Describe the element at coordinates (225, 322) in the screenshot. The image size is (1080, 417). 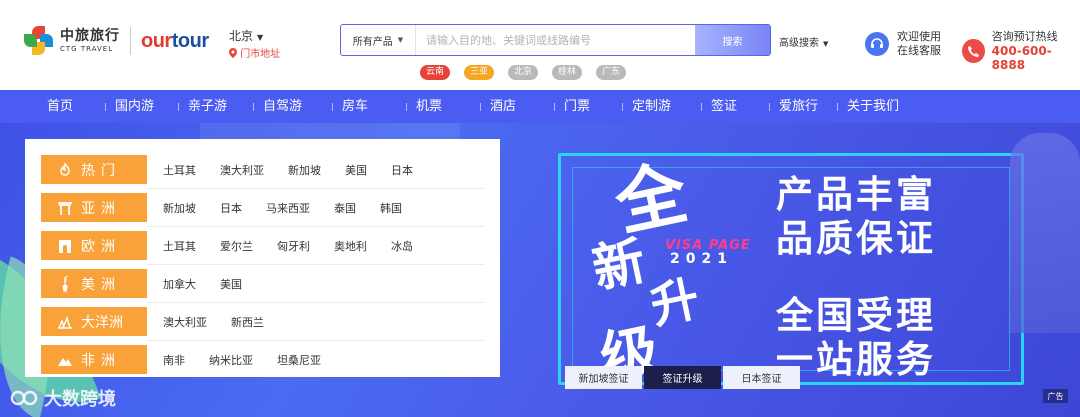
I see `country-list: 澳大利亚 新西兰` at that location.